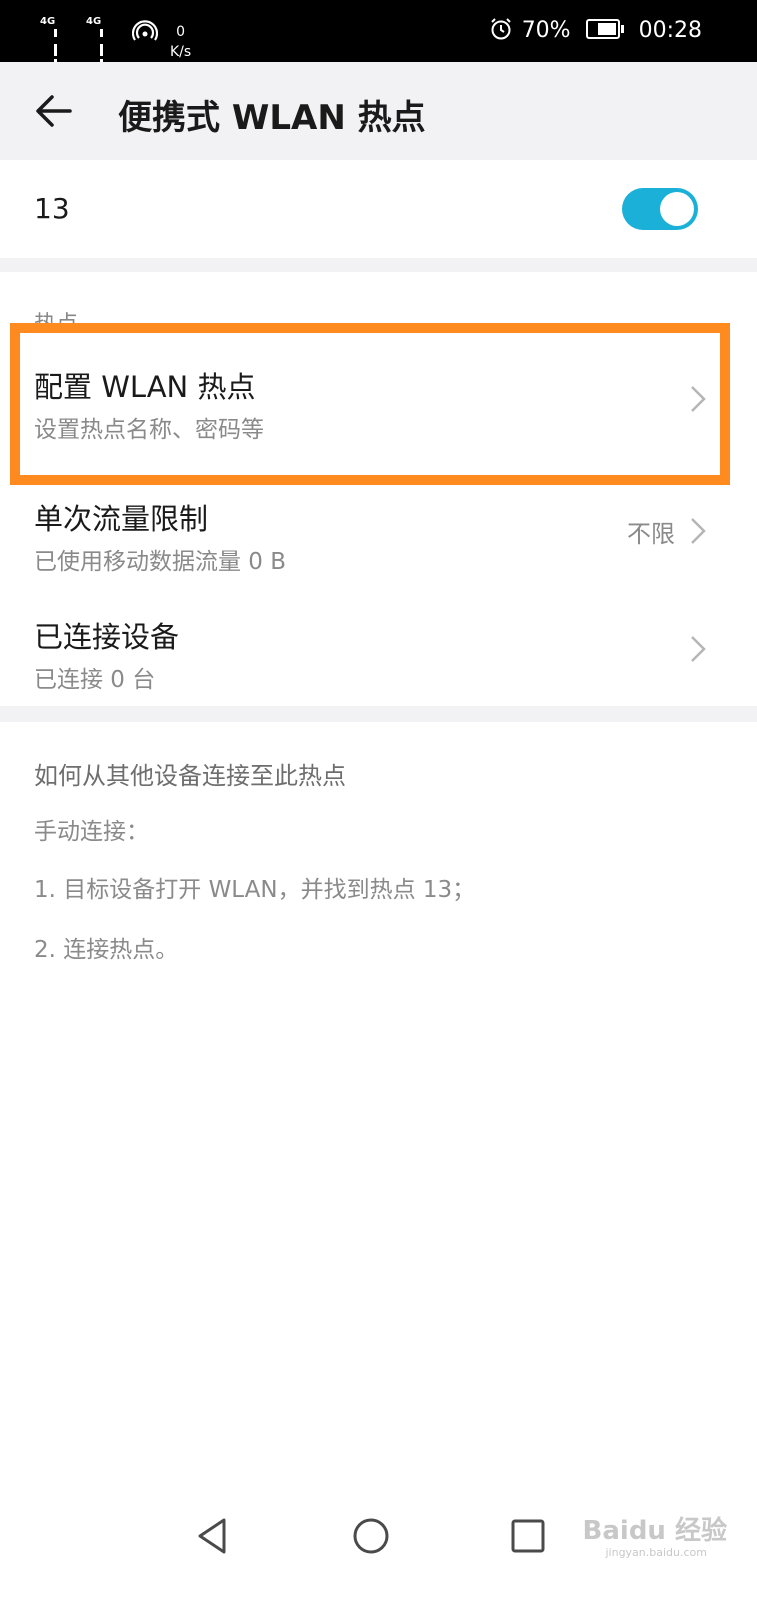 This screenshot has height=1600, width=757. Describe the element at coordinates (371, 1536) in the screenshot. I see `nav-home-icon` at that location.